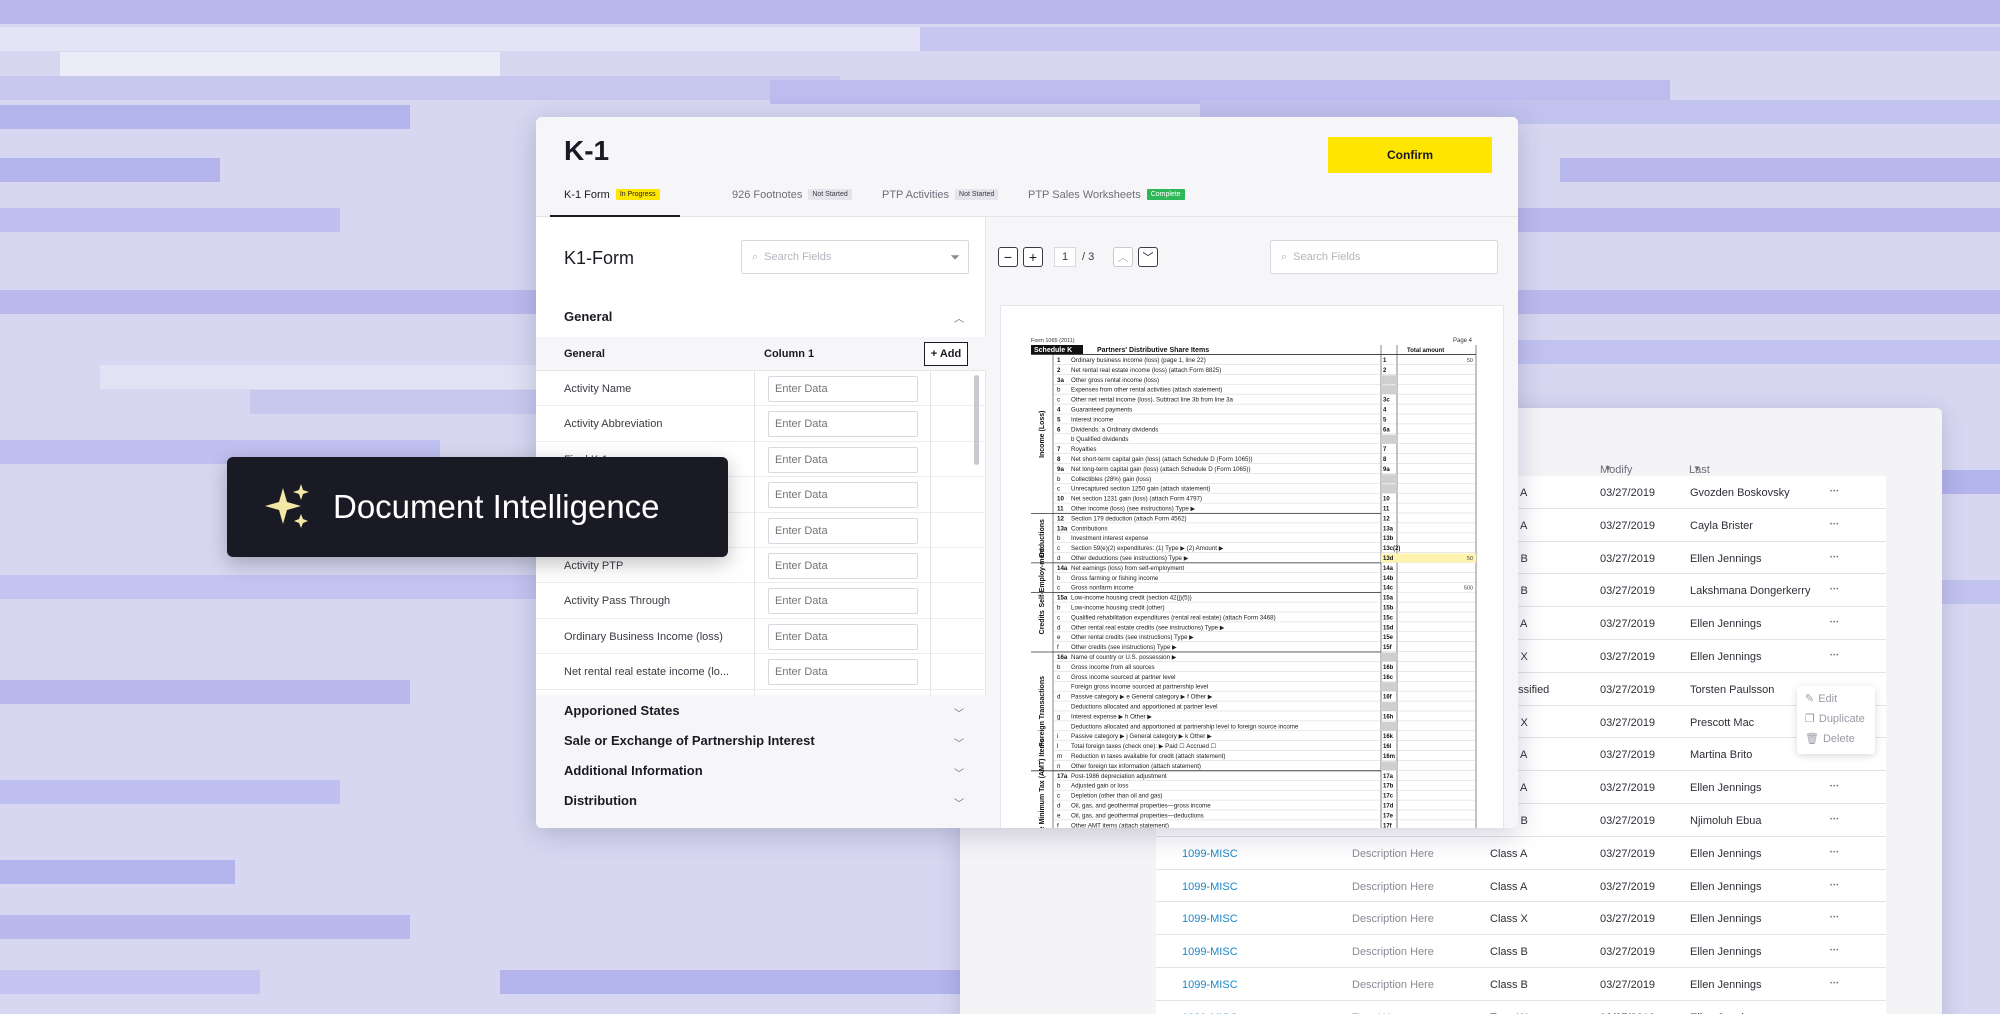  Describe the element at coordinates (588, 316) in the screenshot. I see `group-general-header: General` at that location.